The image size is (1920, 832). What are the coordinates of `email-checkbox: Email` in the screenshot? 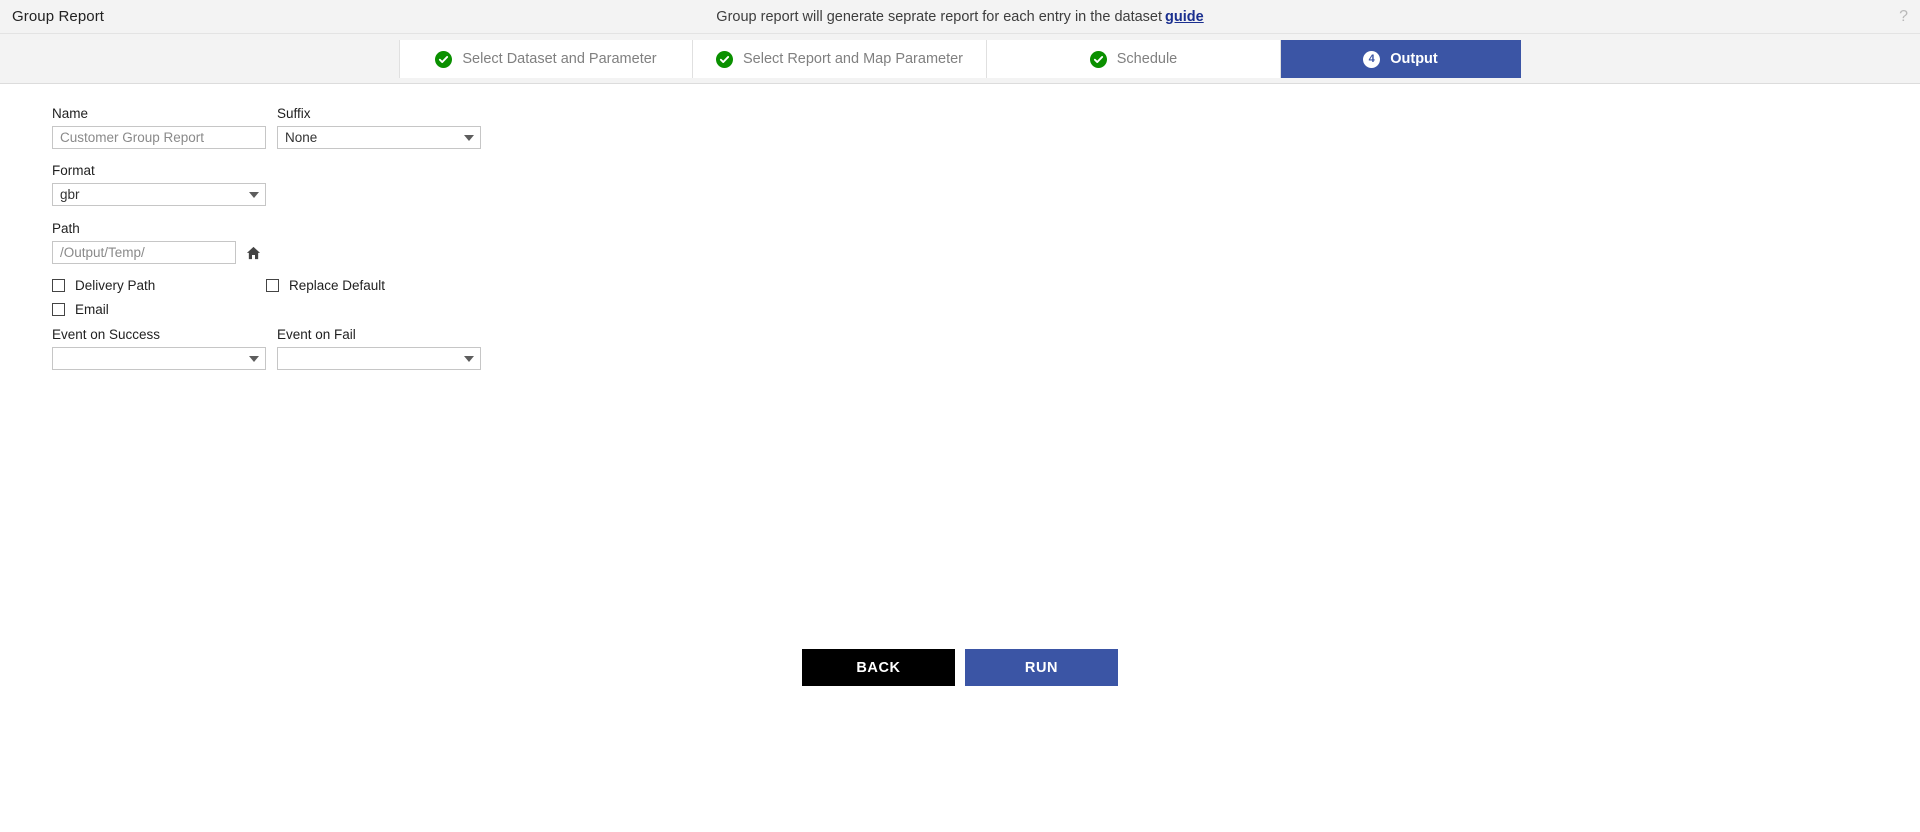 It's located at (159, 309).